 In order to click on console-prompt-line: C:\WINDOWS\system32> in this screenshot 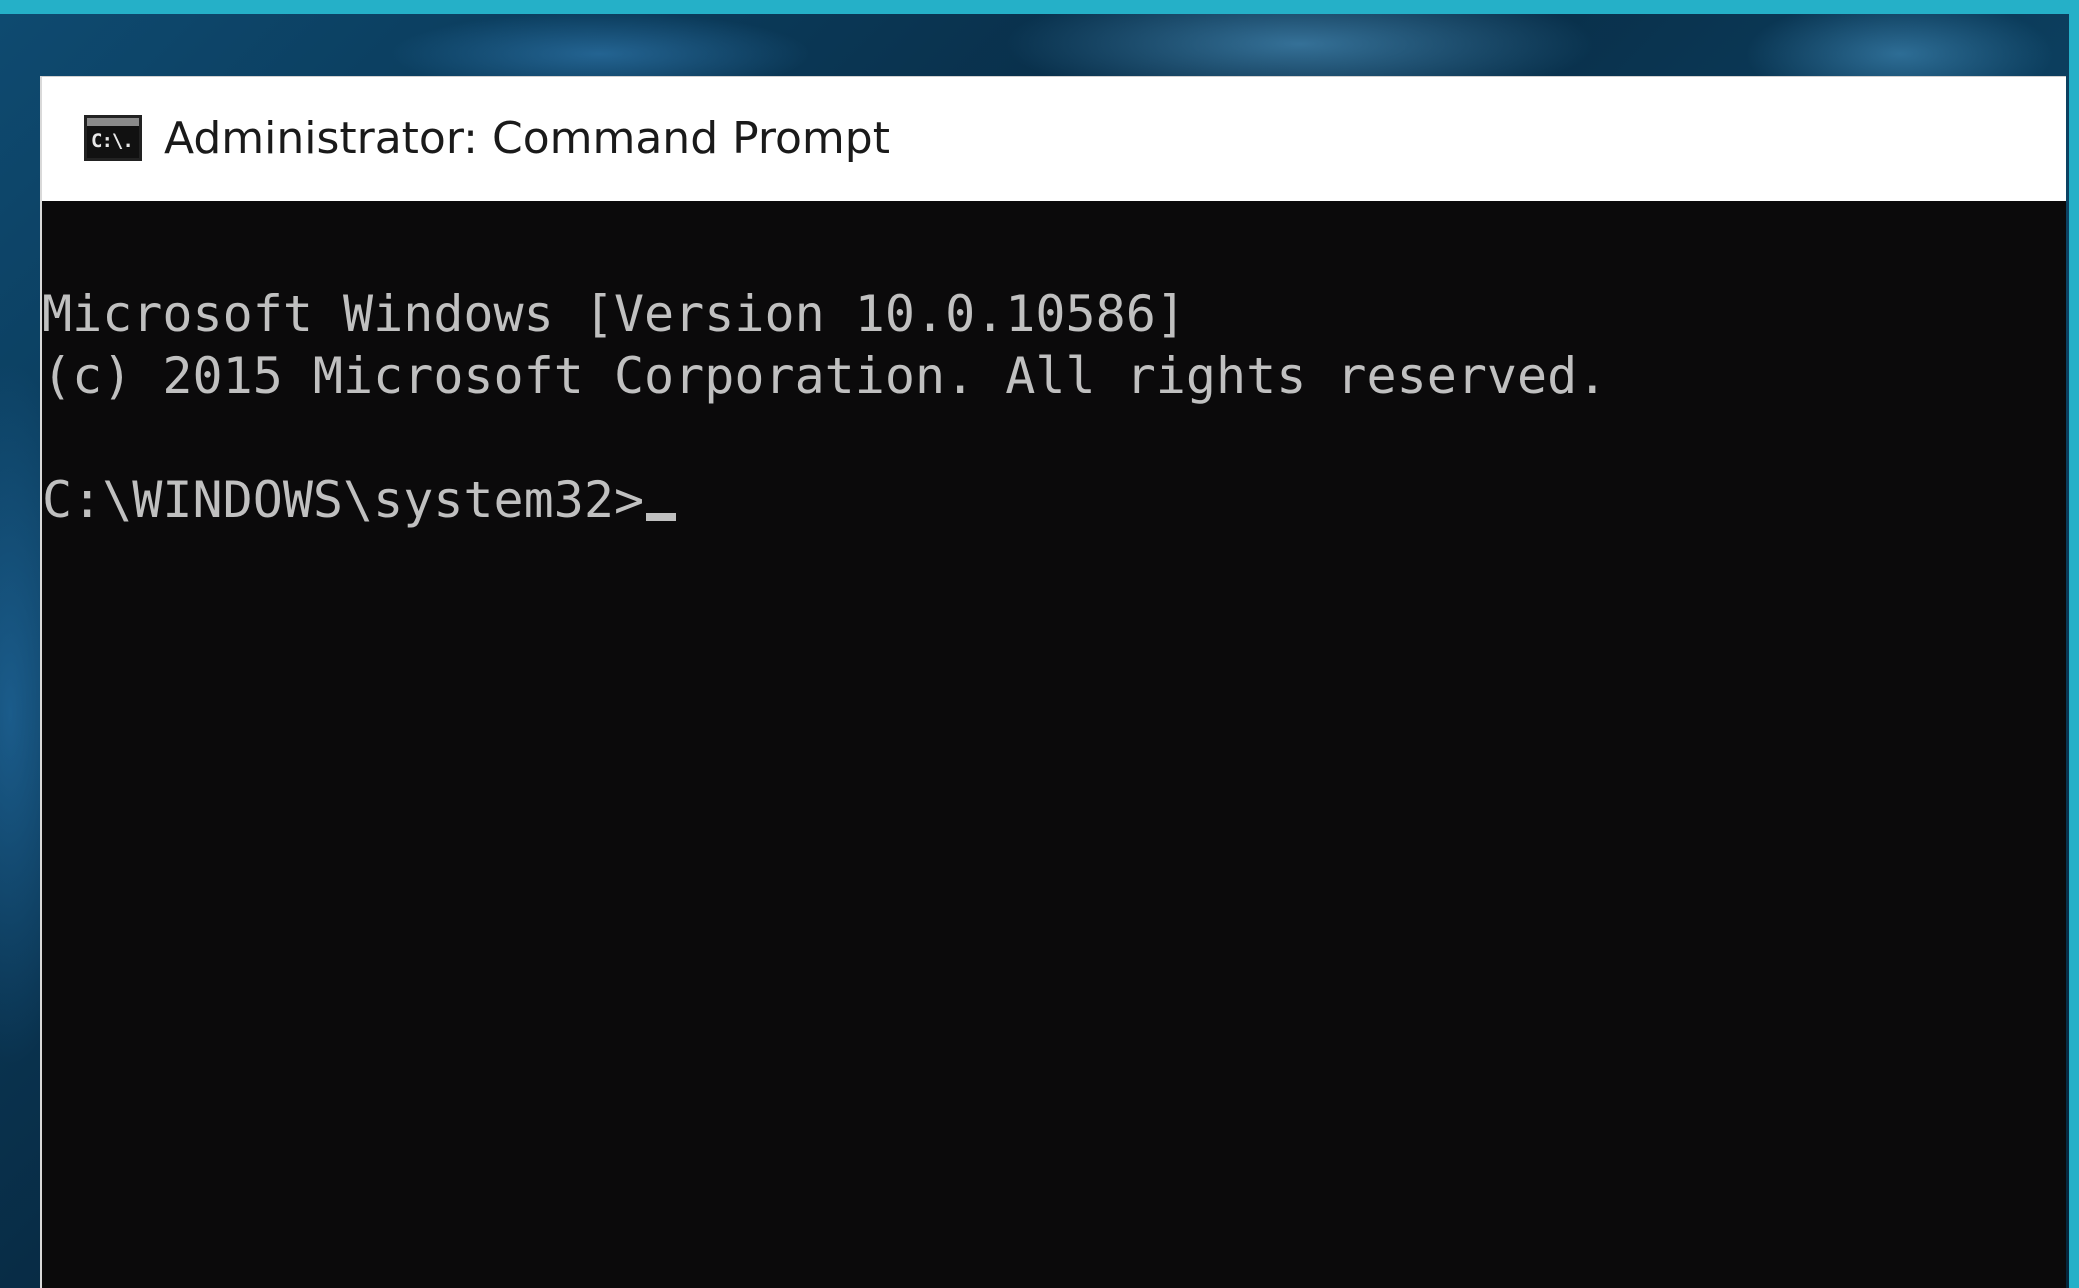, I will do `click(359, 500)`.